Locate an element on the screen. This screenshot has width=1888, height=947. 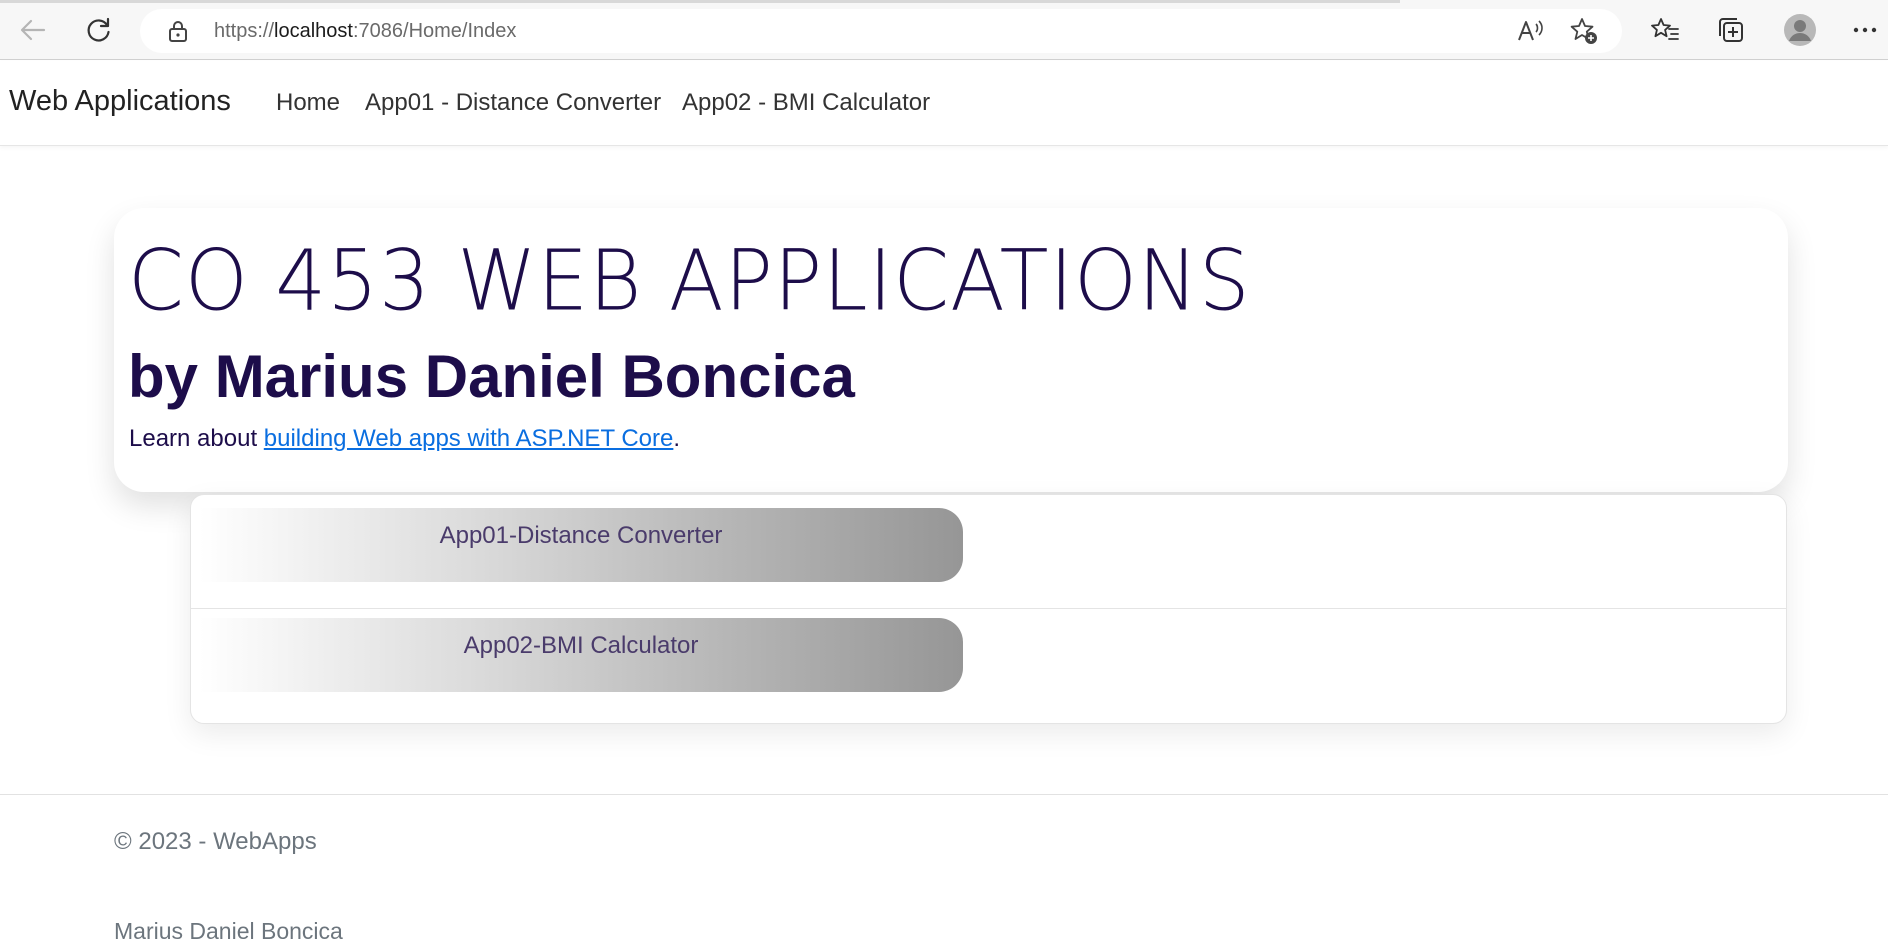
bmi-calculator-label: App02-BMI Calculator is located at coordinates (581, 645).